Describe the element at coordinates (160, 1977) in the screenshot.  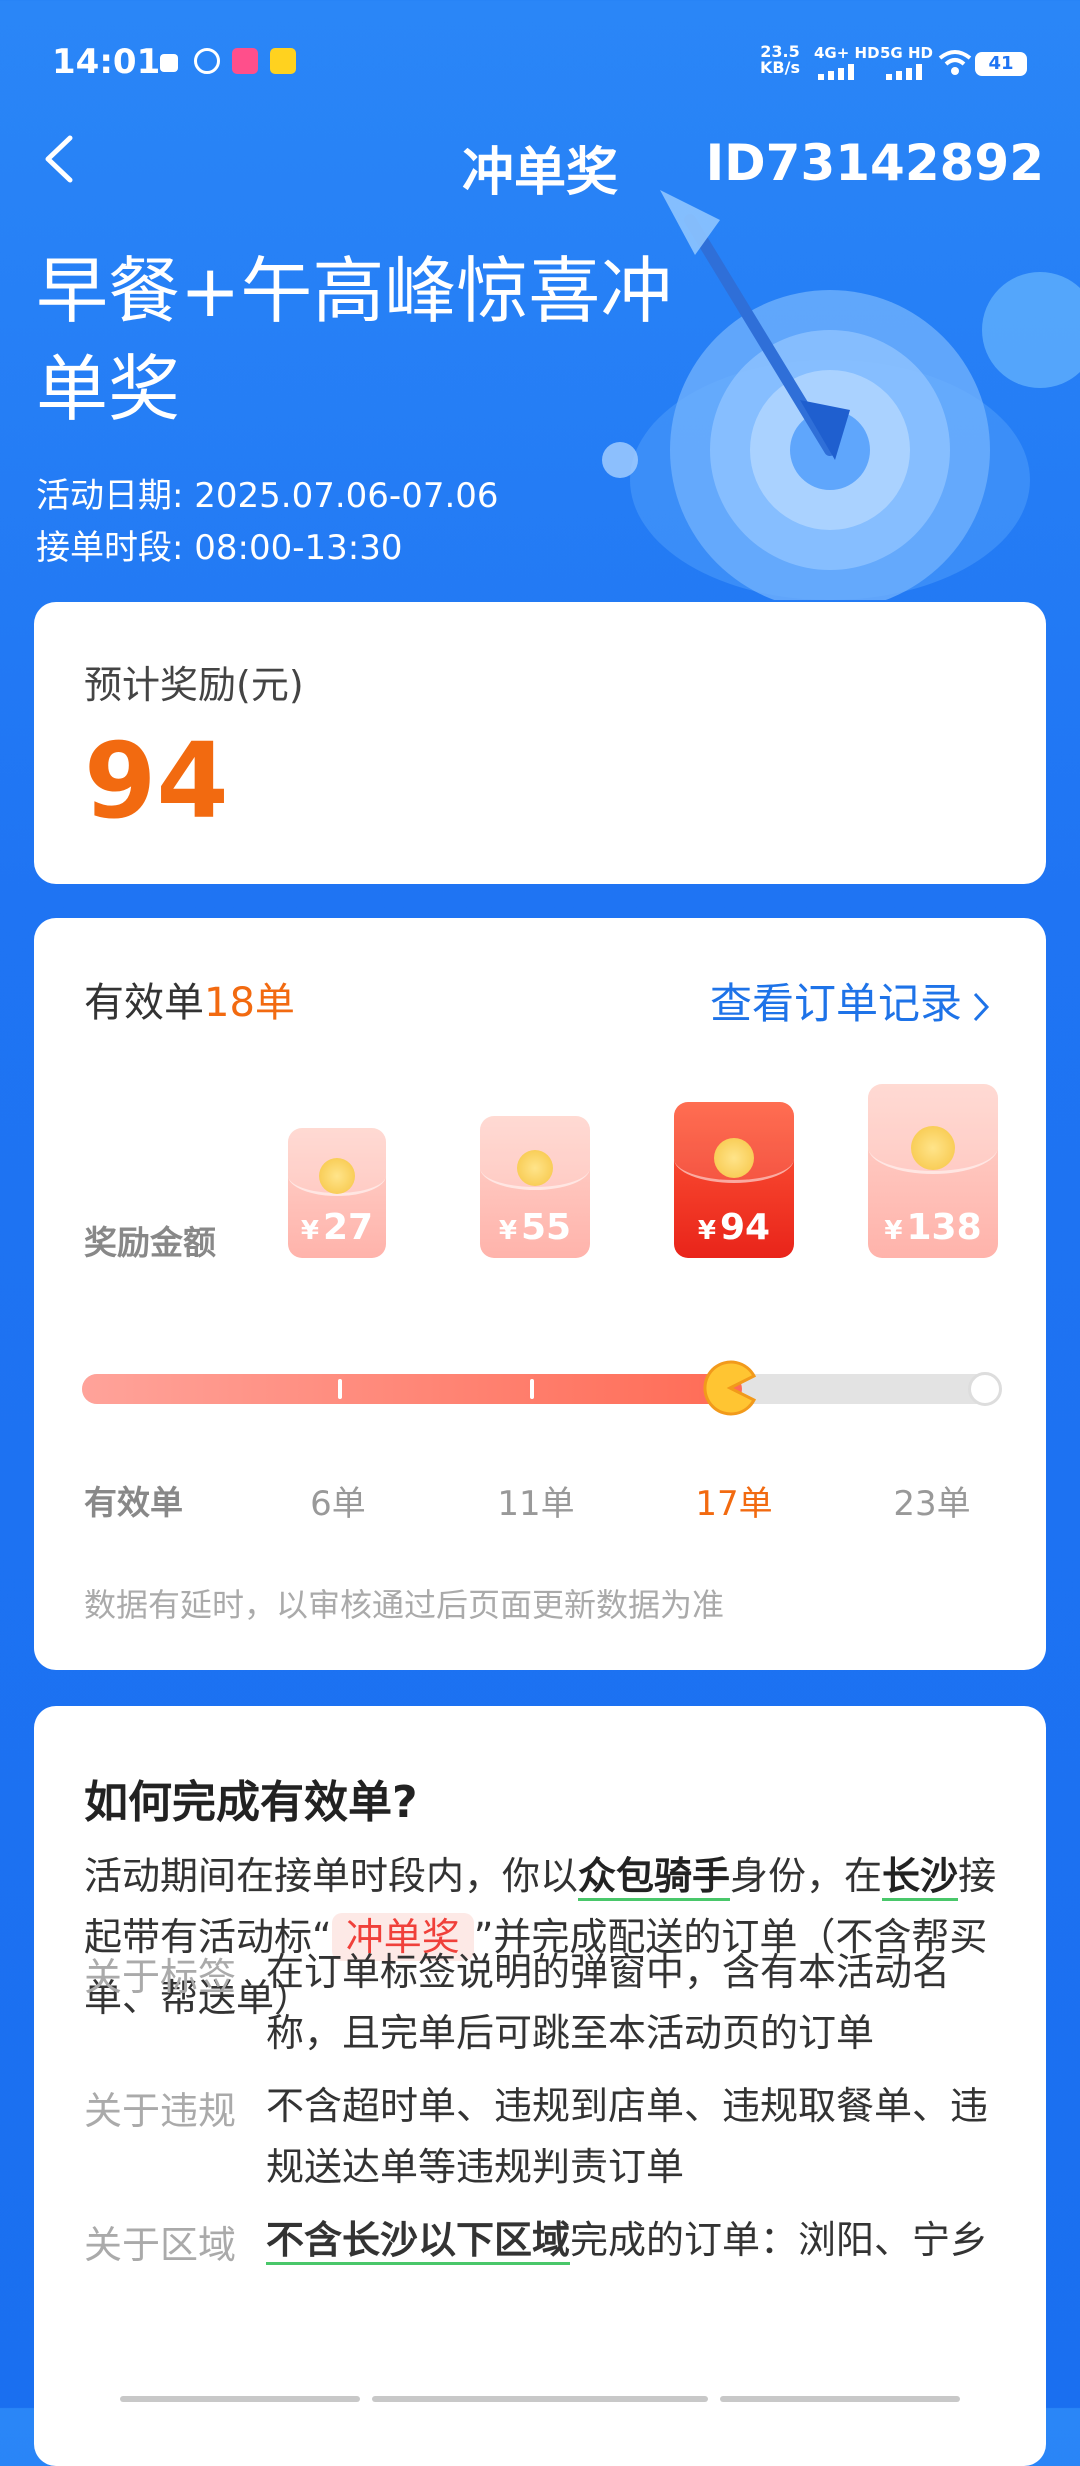
I see `rule-label: 关于标签` at that location.